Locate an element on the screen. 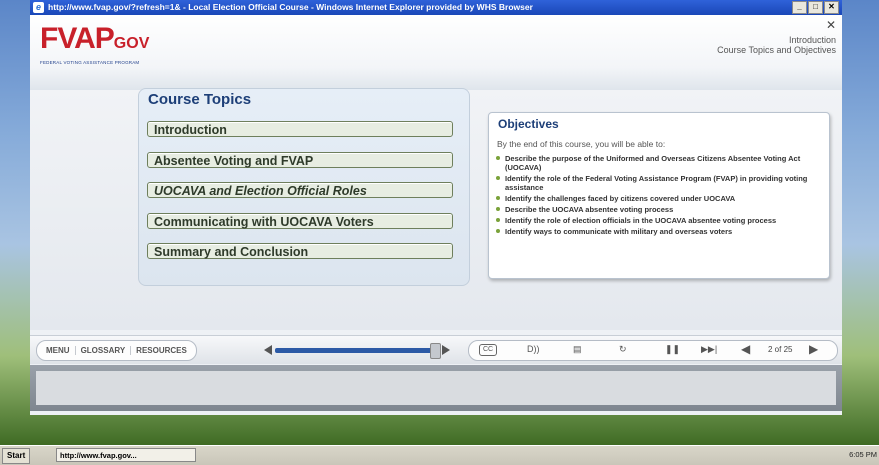  objectives-heading: Objectives is located at coordinates (528, 124).